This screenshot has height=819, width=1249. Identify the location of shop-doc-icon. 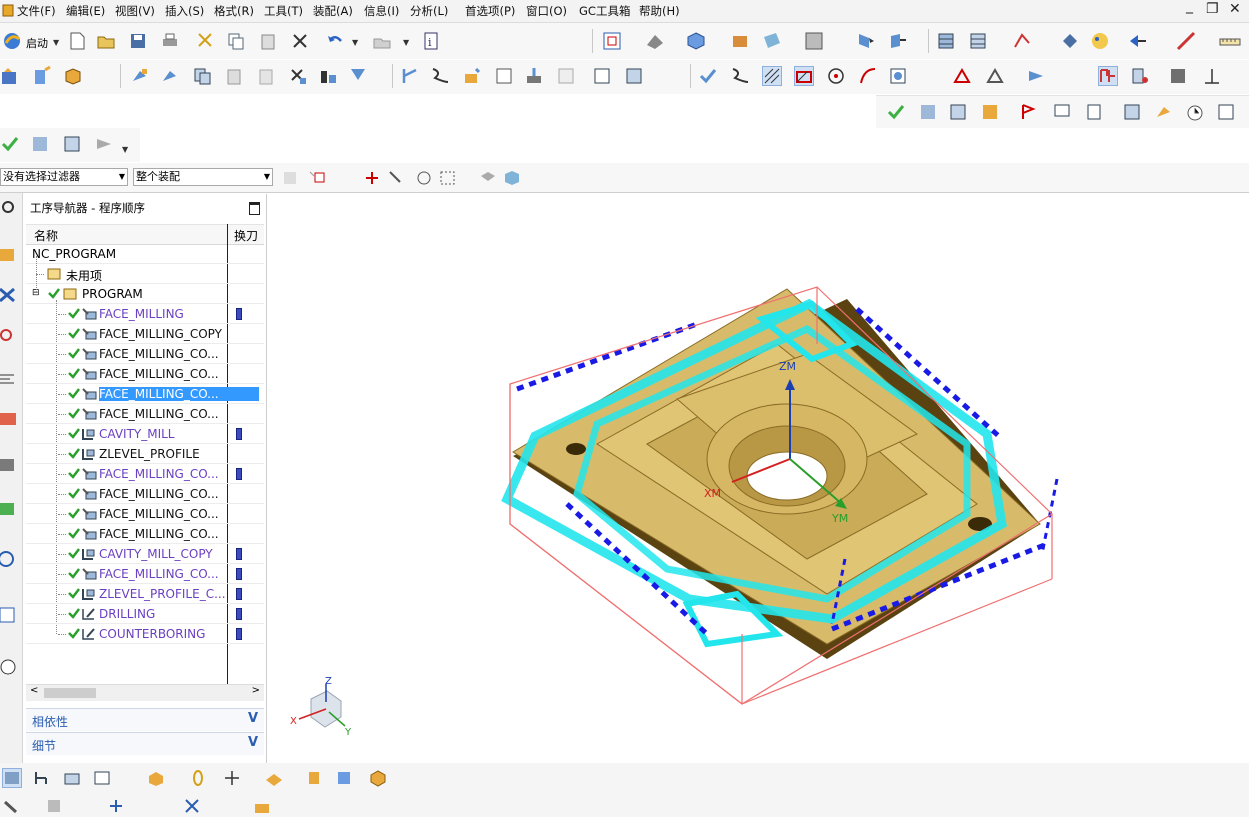
(602, 76).